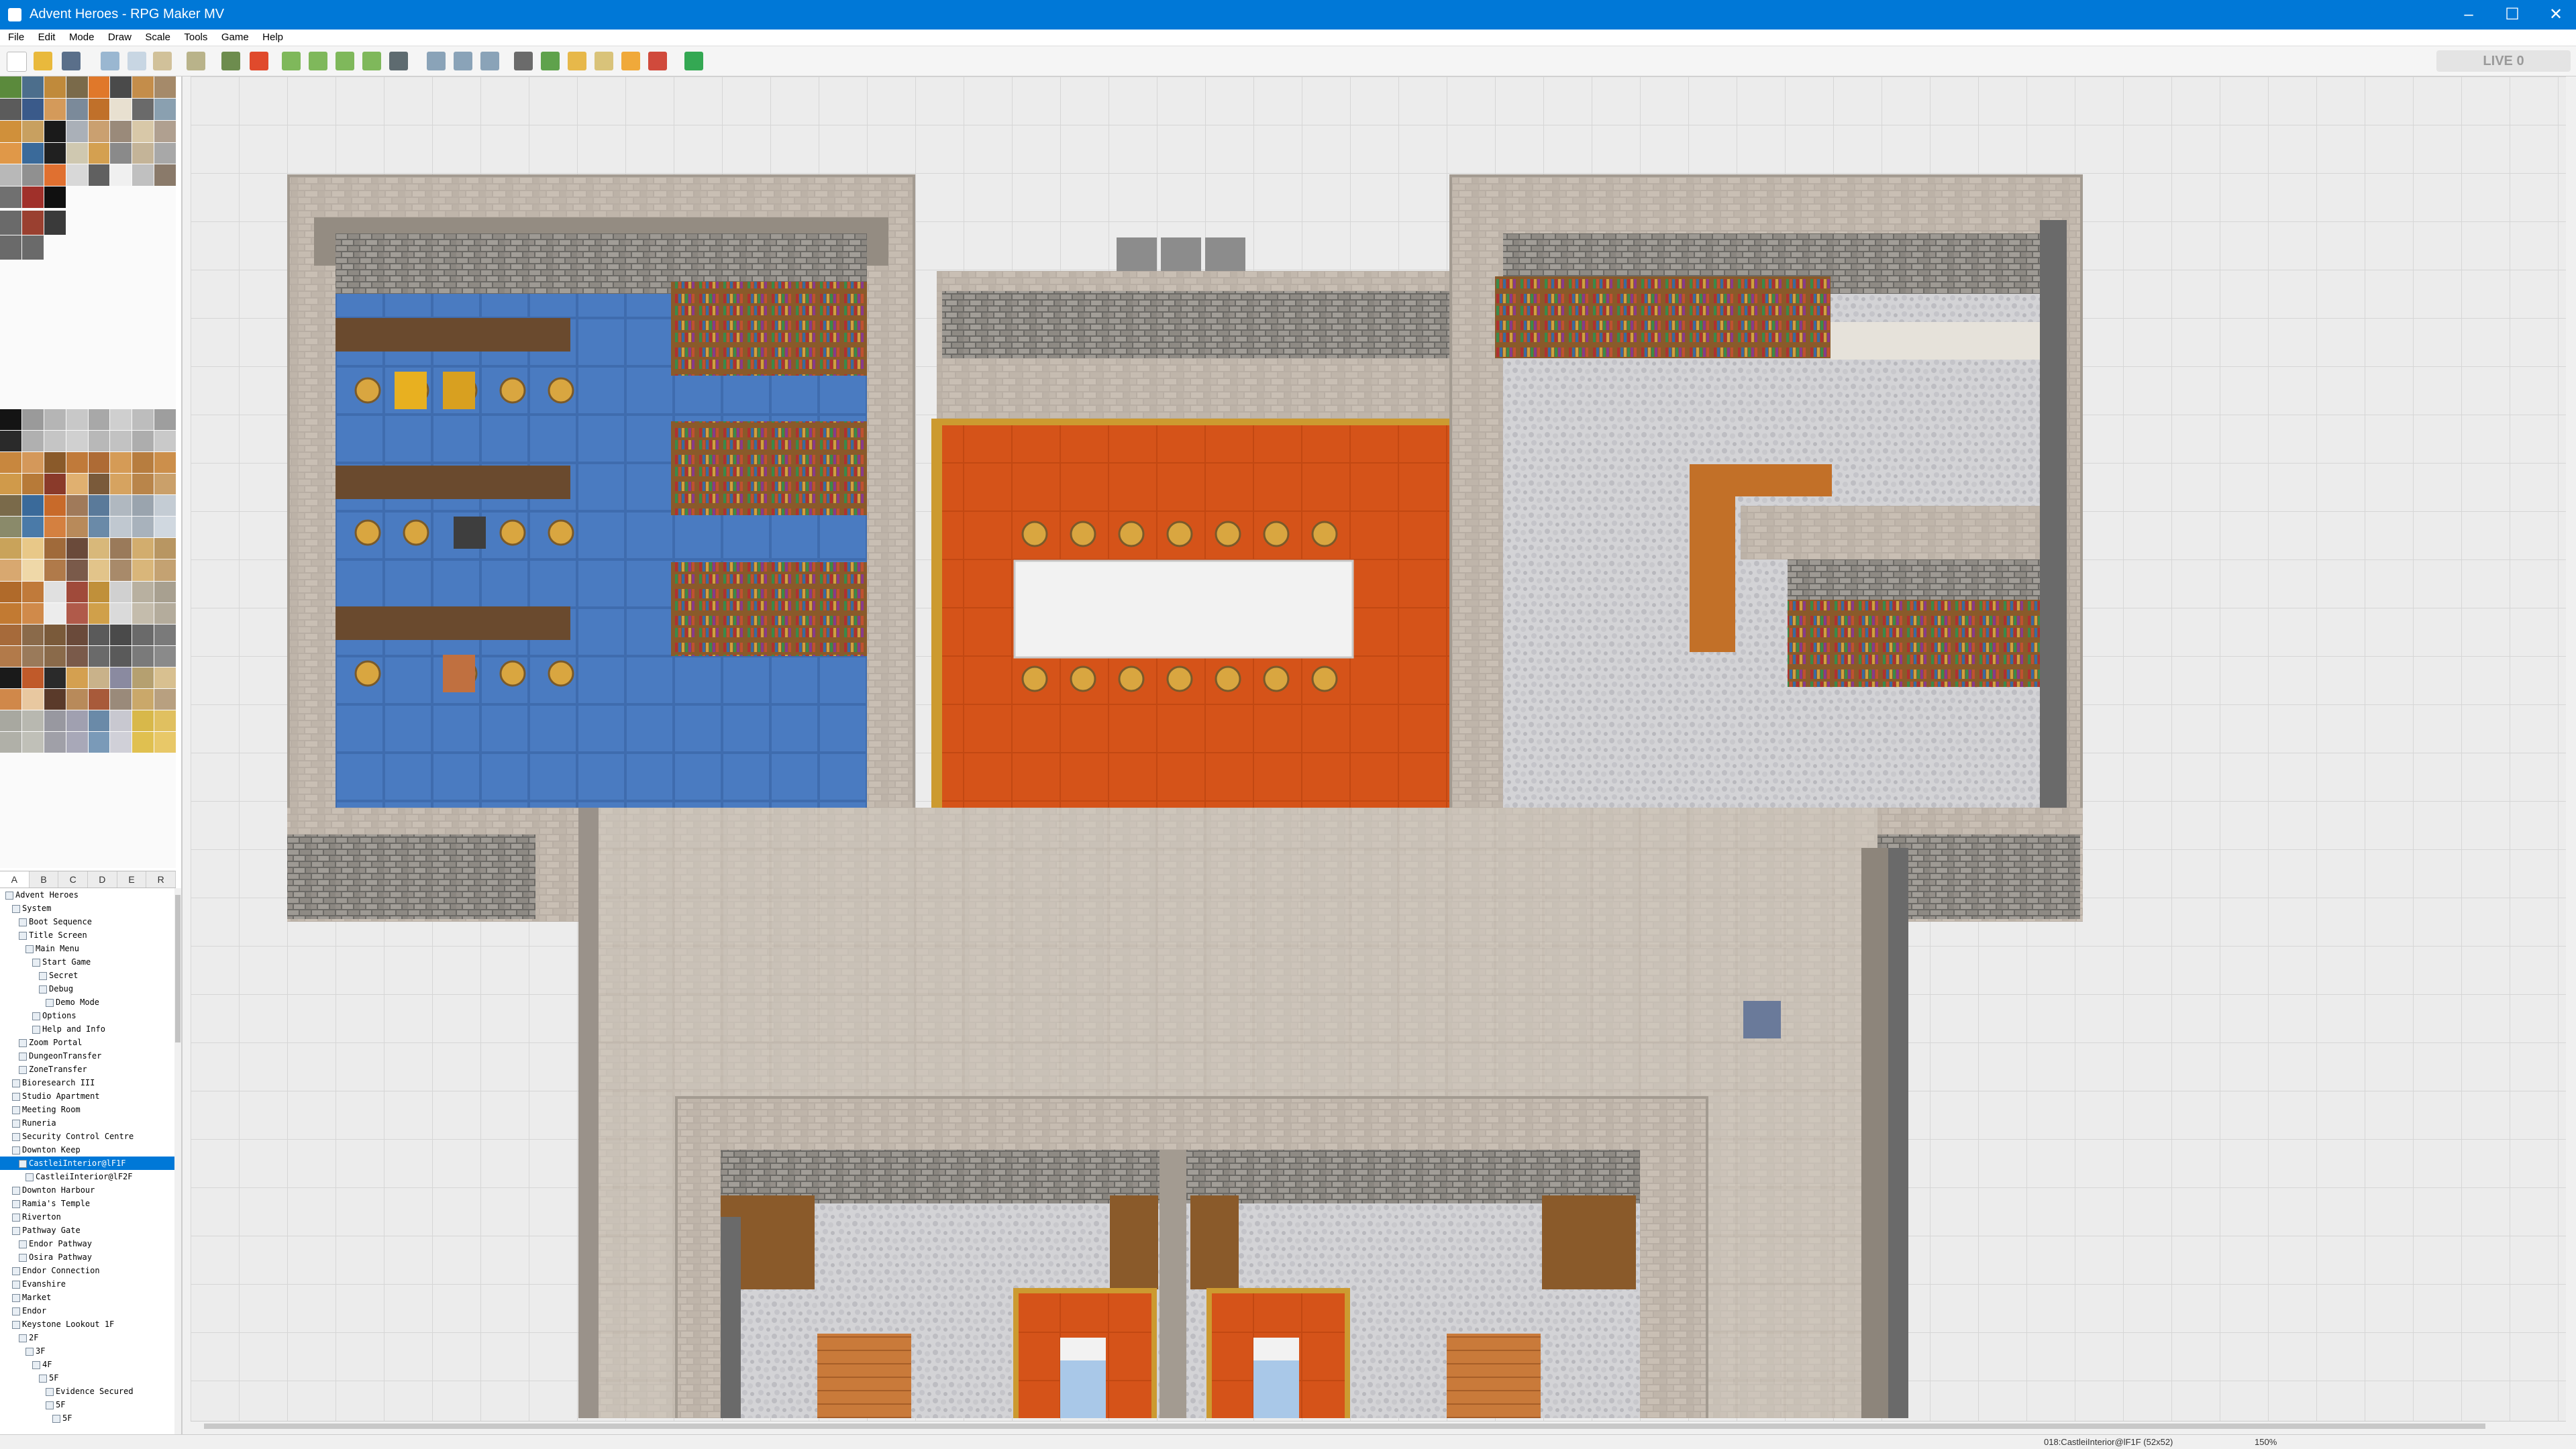 The image size is (2576, 1449). Describe the element at coordinates (88, 908) in the screenshot. I see `map-tree-item: System` at that location.